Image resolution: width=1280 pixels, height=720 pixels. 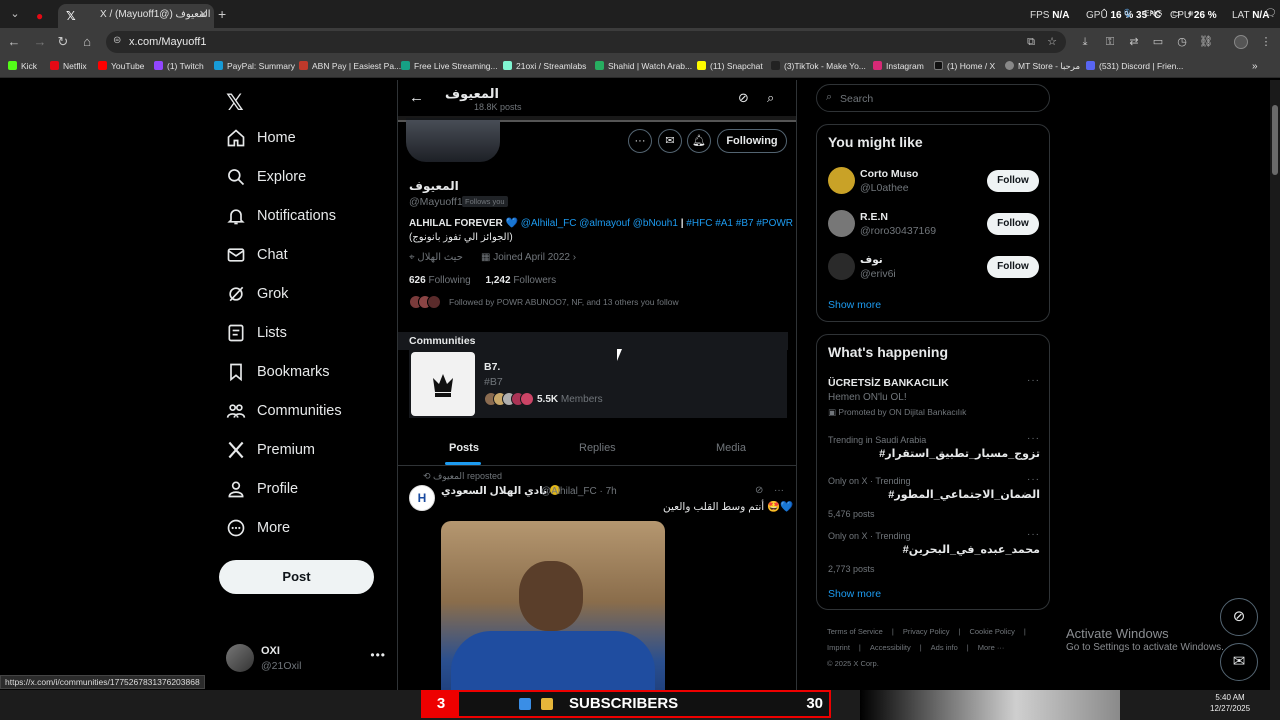 I want to click on tab-active: 𝕏 X / (Mayuoff1@) المعيوف ✕, so click(x=136, y=16).